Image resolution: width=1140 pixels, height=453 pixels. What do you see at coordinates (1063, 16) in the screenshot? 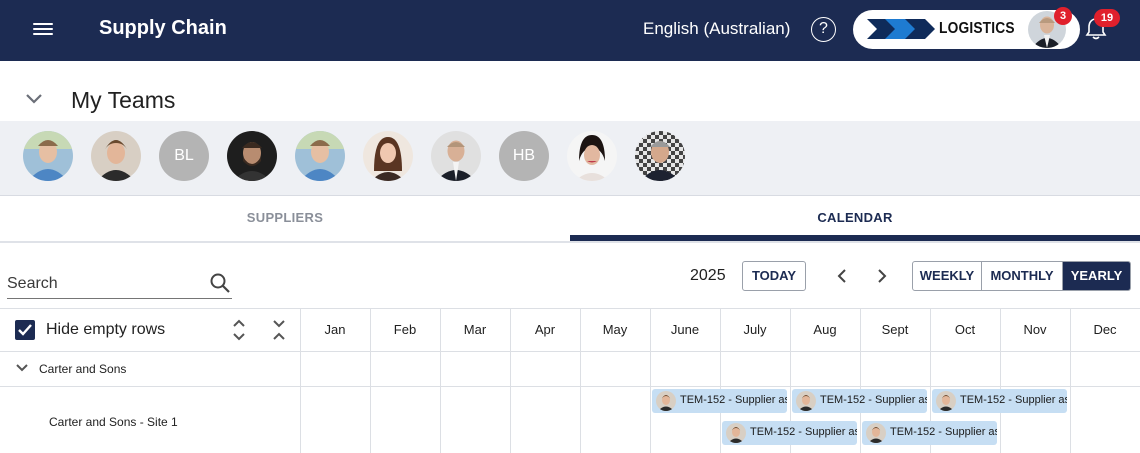
I see `user-badge: 3` at bounding box center [1063, 16].